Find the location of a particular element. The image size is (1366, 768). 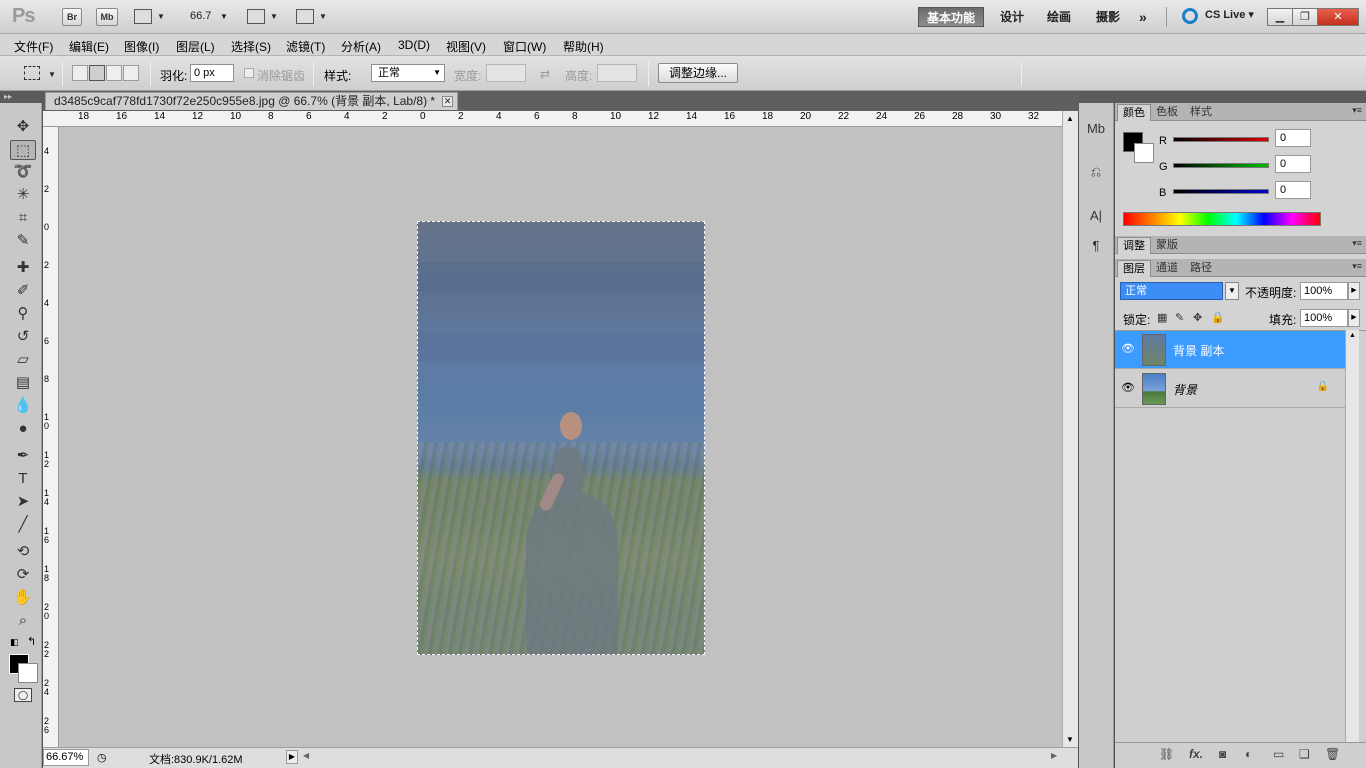

vertical-ruler: 4 2 0 2 4 6 8 10 12 14 16 18 20 22 24 26 is located at coordinates (51, 437).